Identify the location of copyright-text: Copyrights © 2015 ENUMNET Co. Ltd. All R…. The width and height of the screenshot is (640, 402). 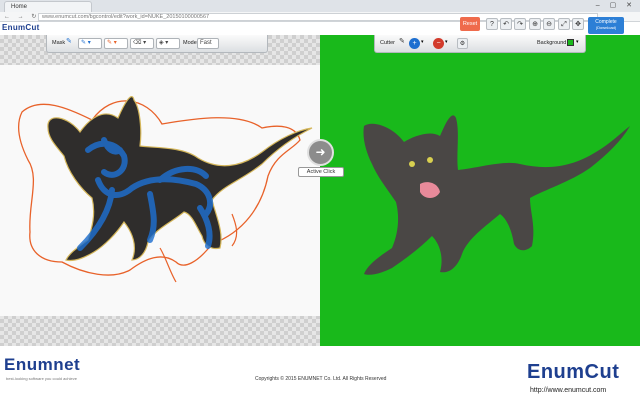
(321, 379).